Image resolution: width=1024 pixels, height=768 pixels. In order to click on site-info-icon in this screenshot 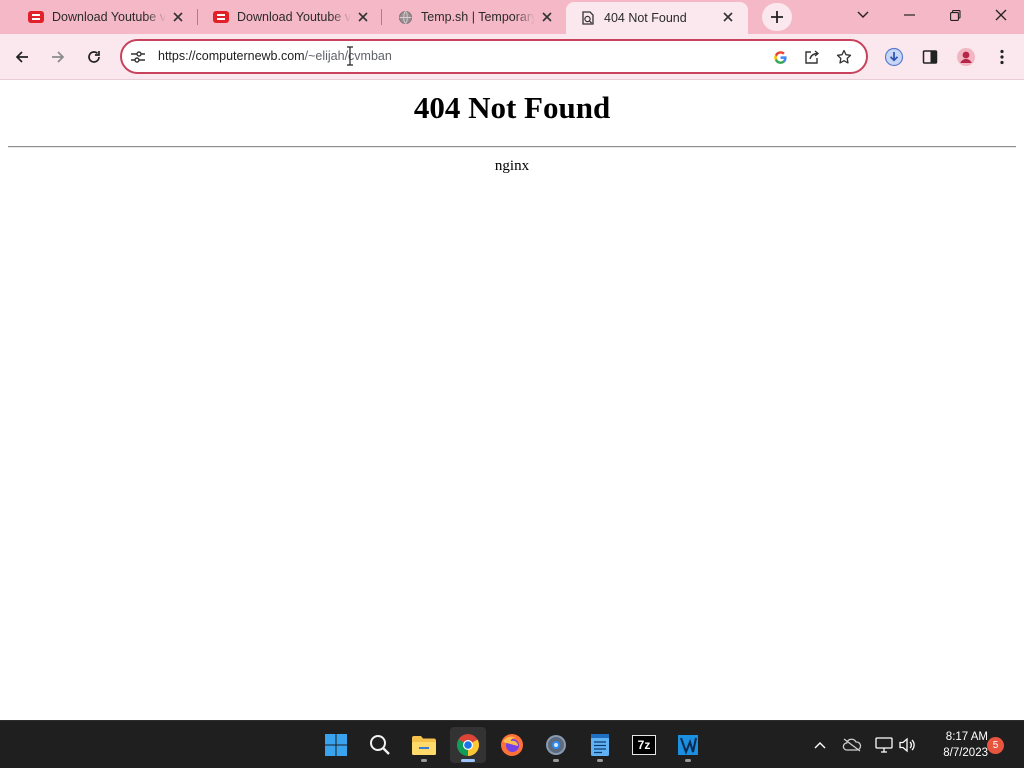, I will do `click(138, 57)`.